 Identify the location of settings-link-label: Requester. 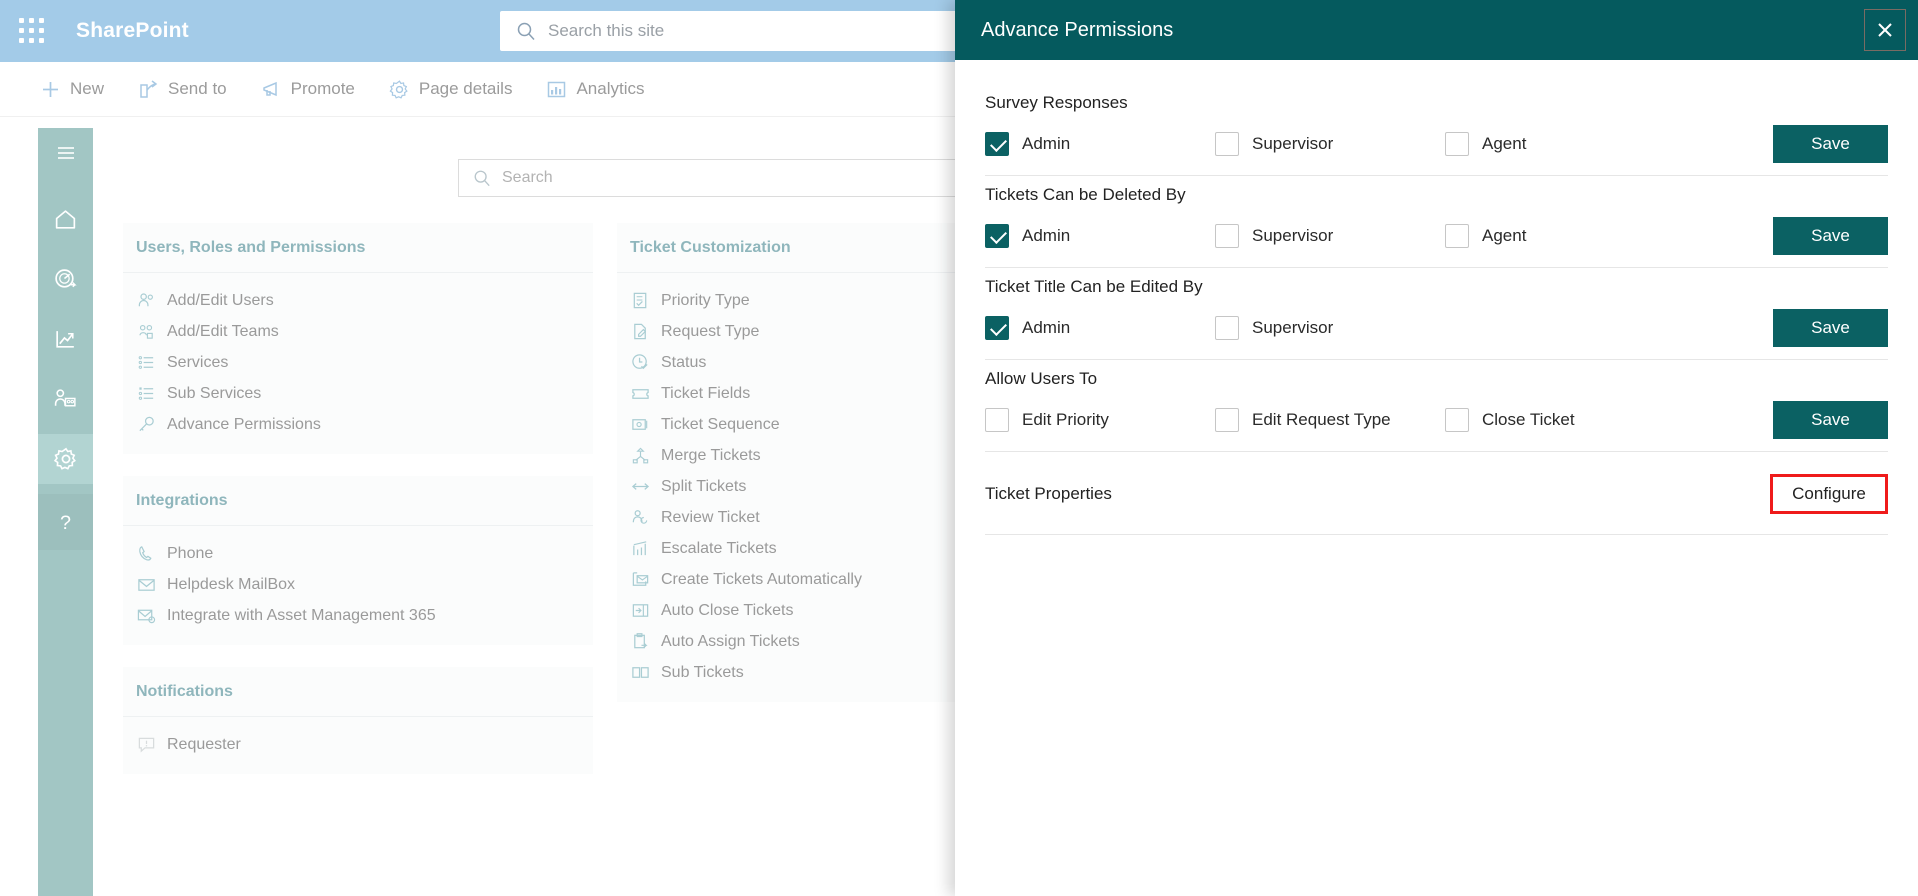
(204, 744).